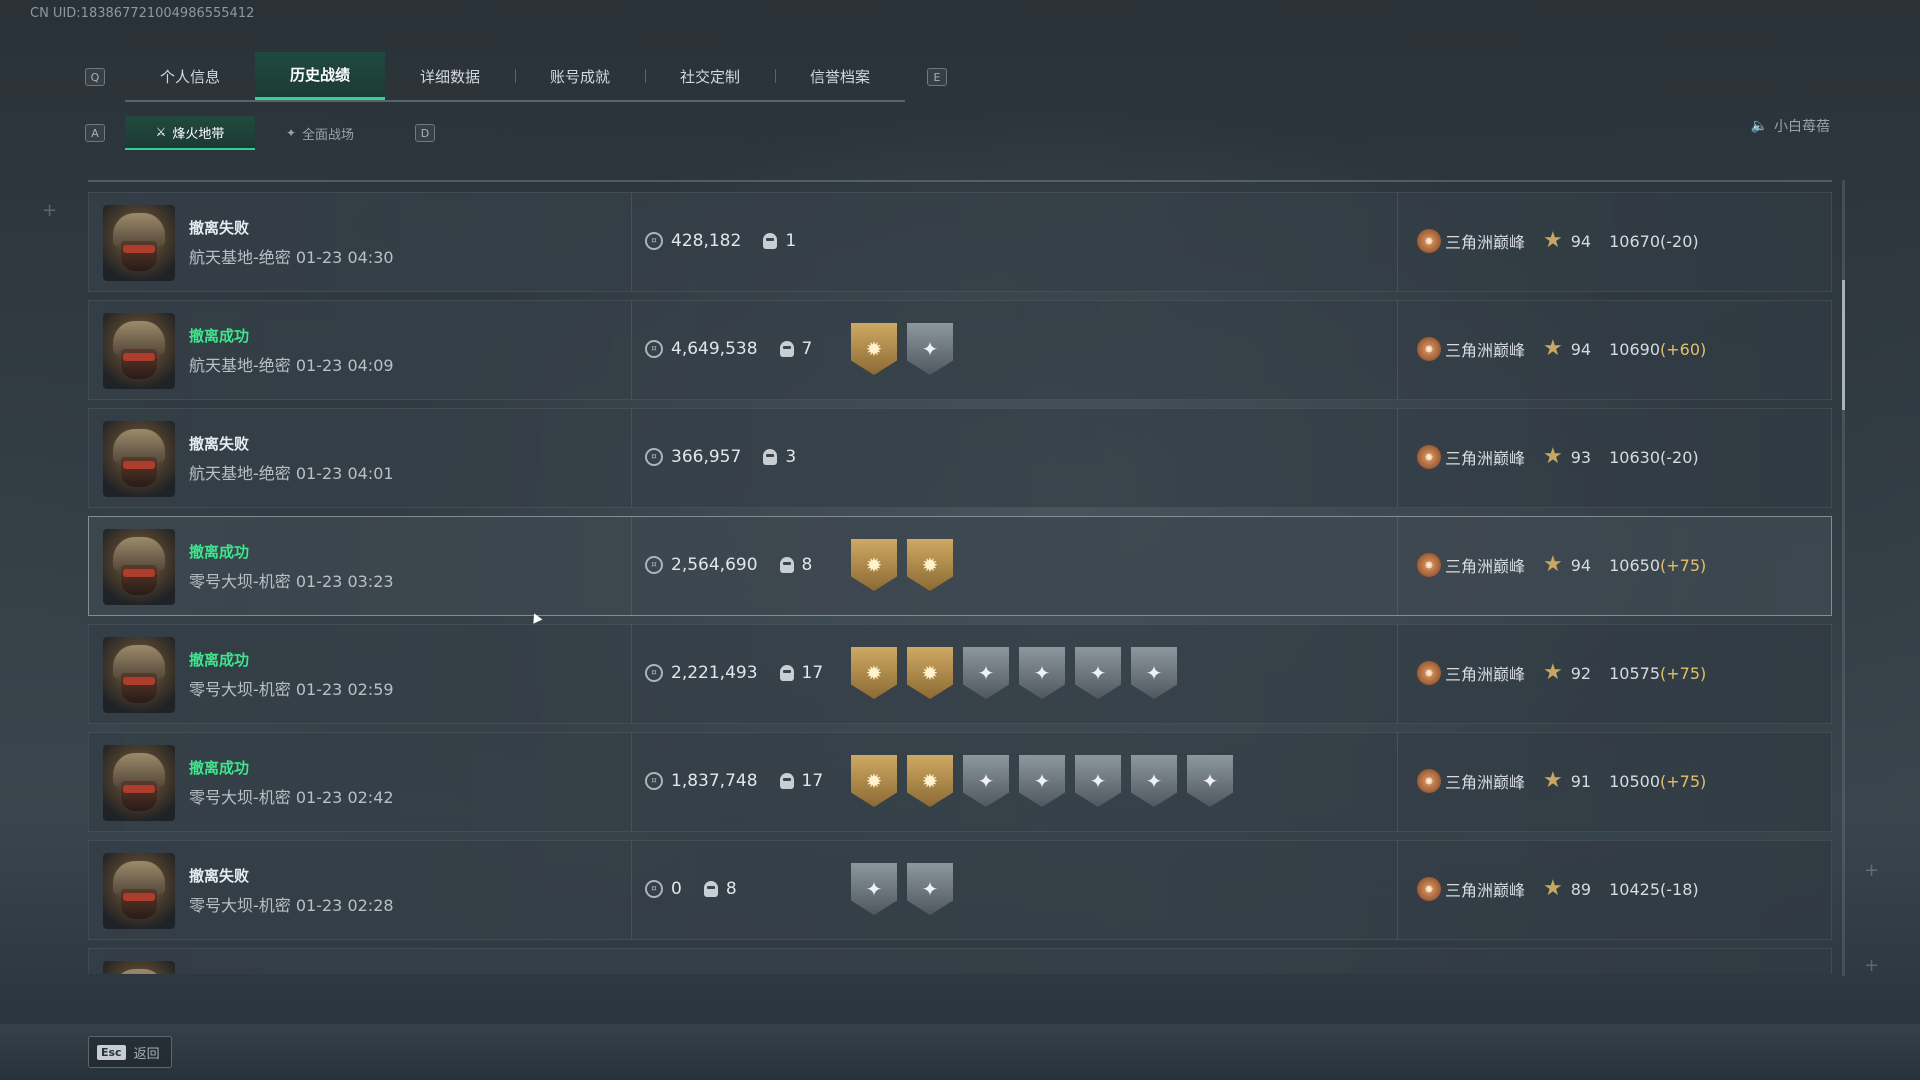  I want to click on loot-value: ¤ 366,957 3, so click(720, 457).